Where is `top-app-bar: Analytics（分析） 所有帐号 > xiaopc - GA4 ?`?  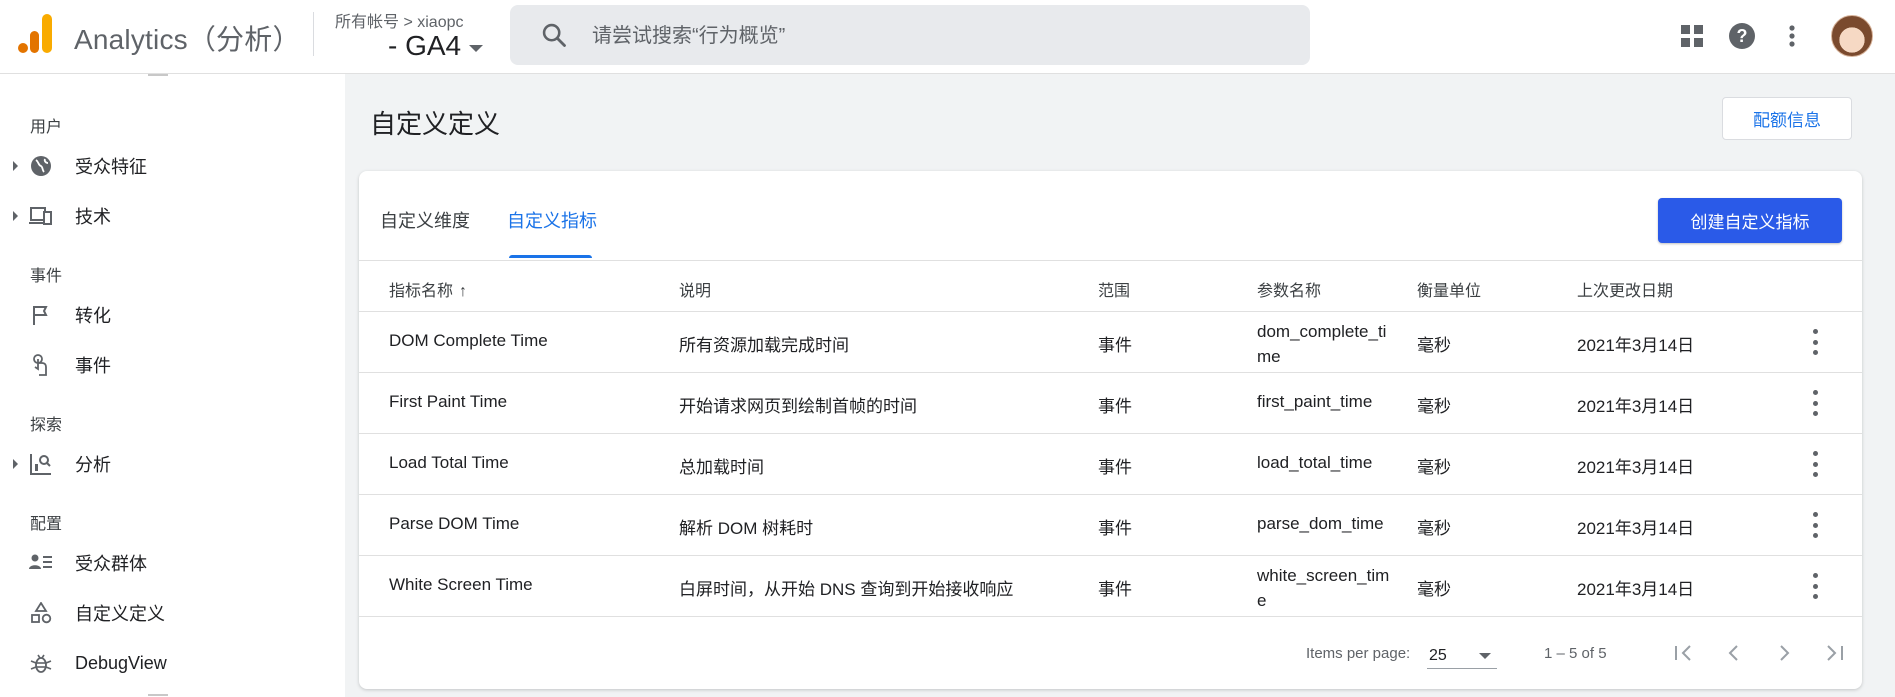 top-app-bar: Analytics（分析） 所有帐号 > xiaopc - GA4 ? is located at coordinates (947, 37).